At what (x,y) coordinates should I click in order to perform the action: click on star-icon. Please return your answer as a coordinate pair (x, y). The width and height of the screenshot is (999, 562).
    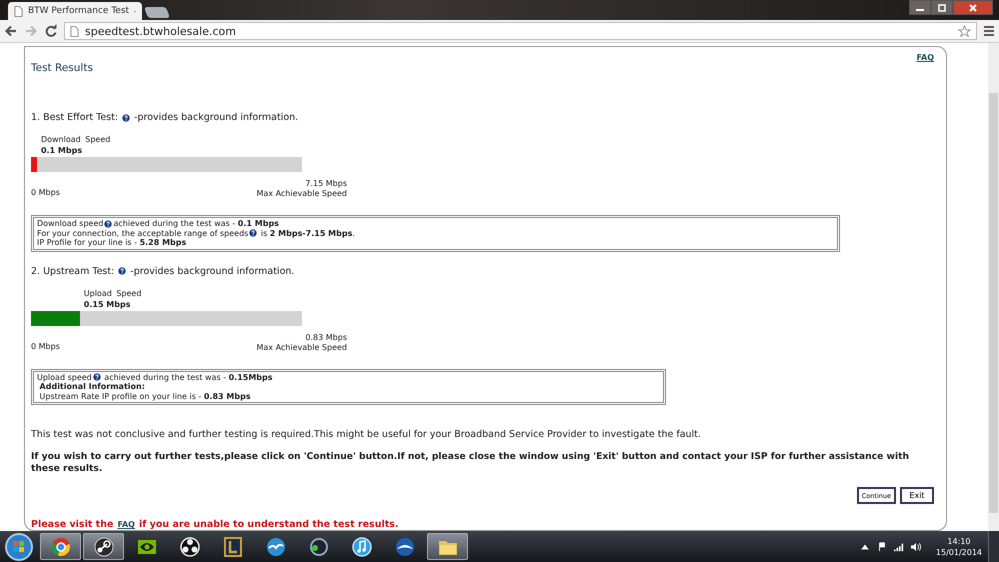
    Looking at the image, I should click on (964, 31).